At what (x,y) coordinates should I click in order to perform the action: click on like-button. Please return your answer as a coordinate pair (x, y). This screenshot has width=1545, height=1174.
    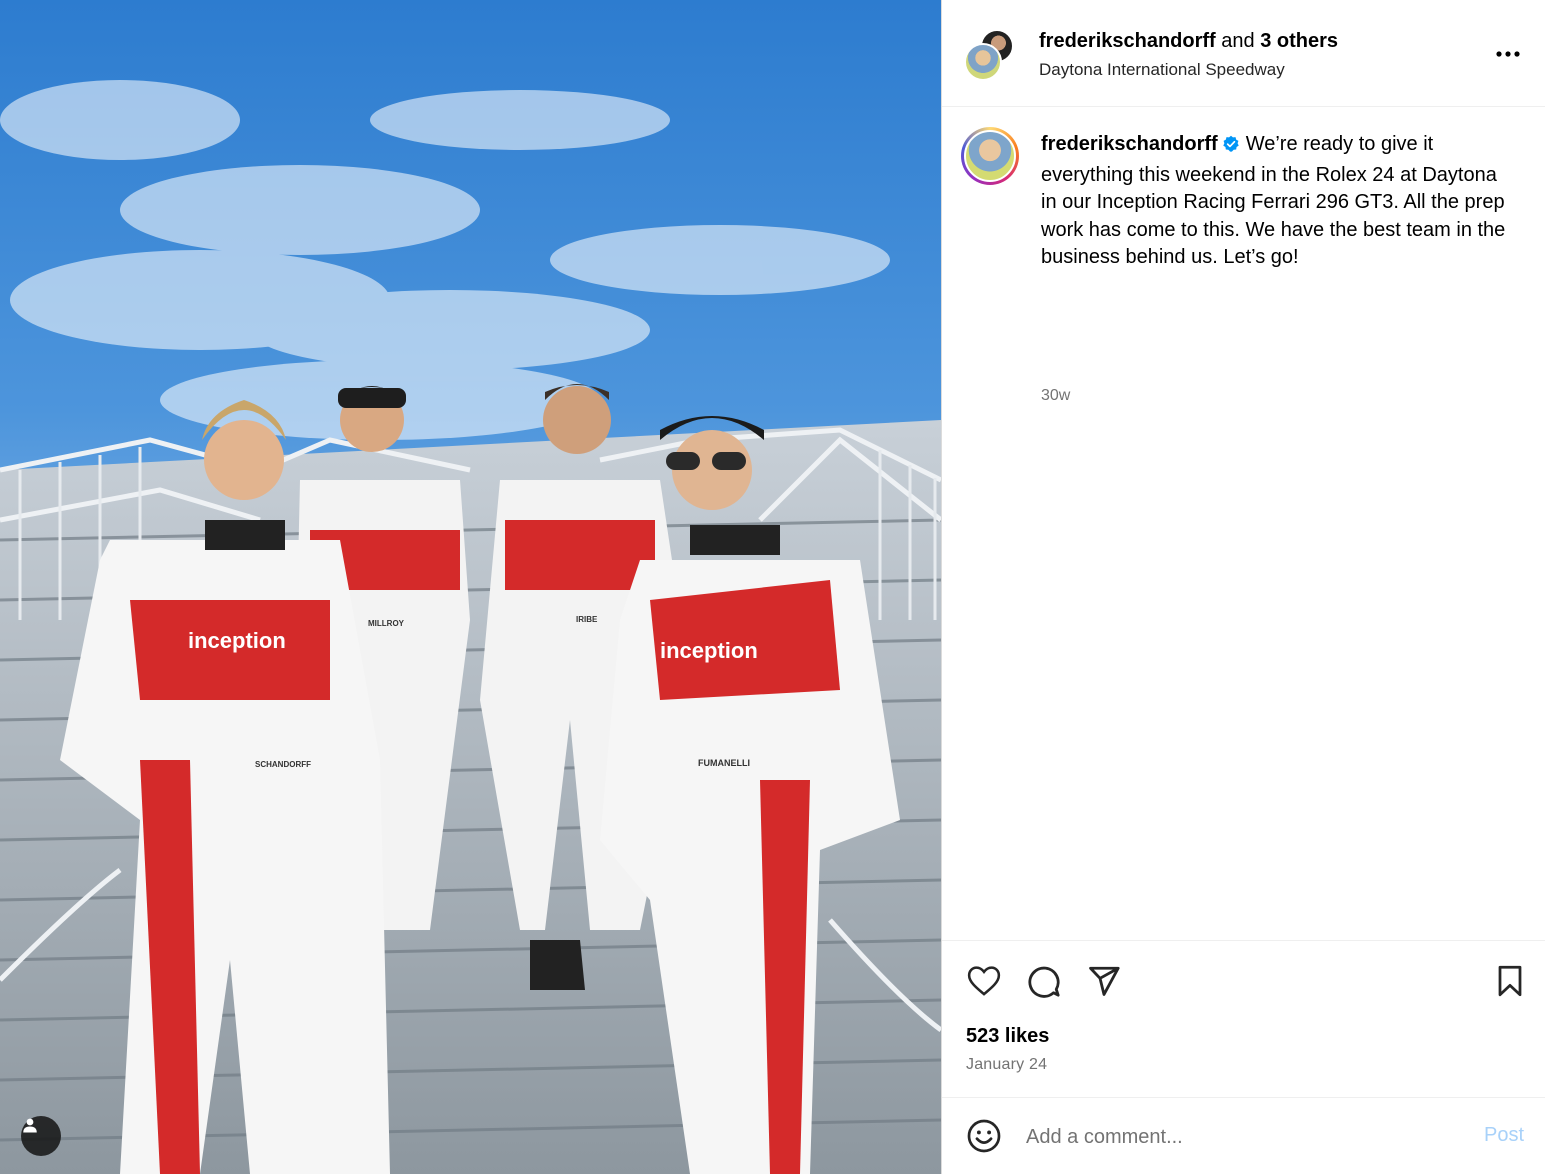
    Looking at the image, I should click on (984, 981).